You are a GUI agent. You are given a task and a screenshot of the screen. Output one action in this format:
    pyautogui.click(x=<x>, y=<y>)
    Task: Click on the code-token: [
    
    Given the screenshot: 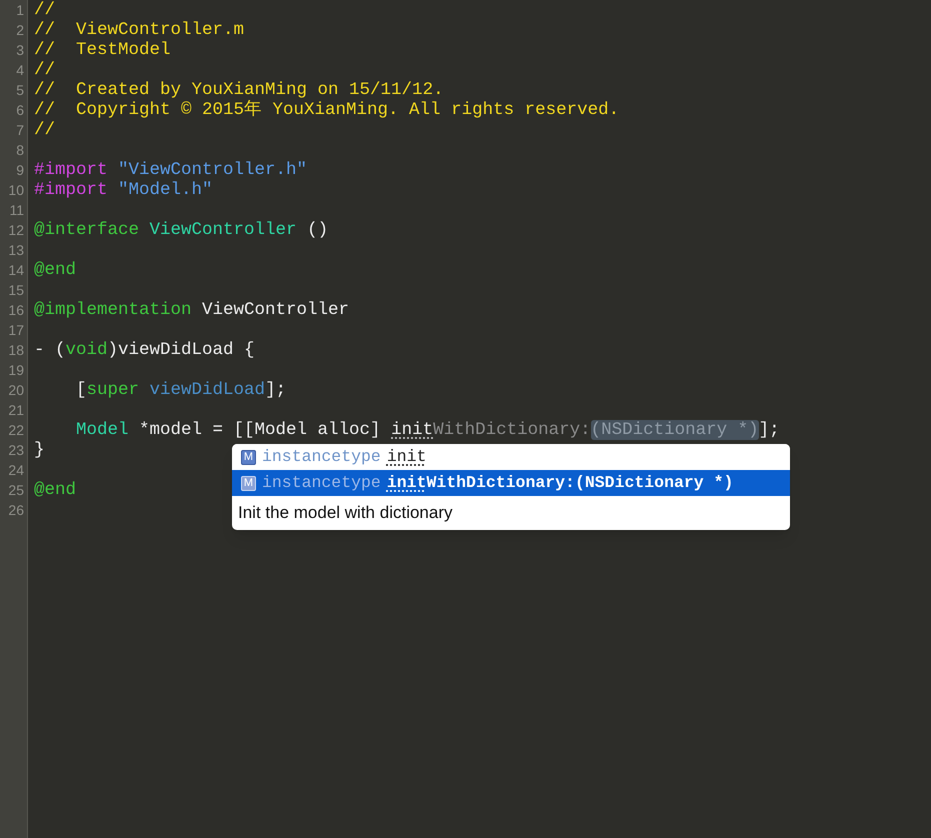 What is the action you would take?
    pyautogui.click(x=81, y=390)
    